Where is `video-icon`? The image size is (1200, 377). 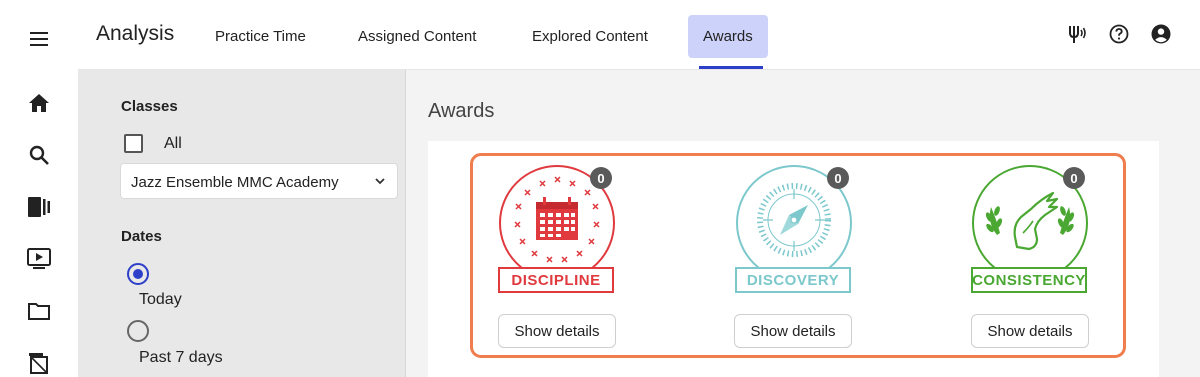 video-icon is located at coordinates (39, 259).